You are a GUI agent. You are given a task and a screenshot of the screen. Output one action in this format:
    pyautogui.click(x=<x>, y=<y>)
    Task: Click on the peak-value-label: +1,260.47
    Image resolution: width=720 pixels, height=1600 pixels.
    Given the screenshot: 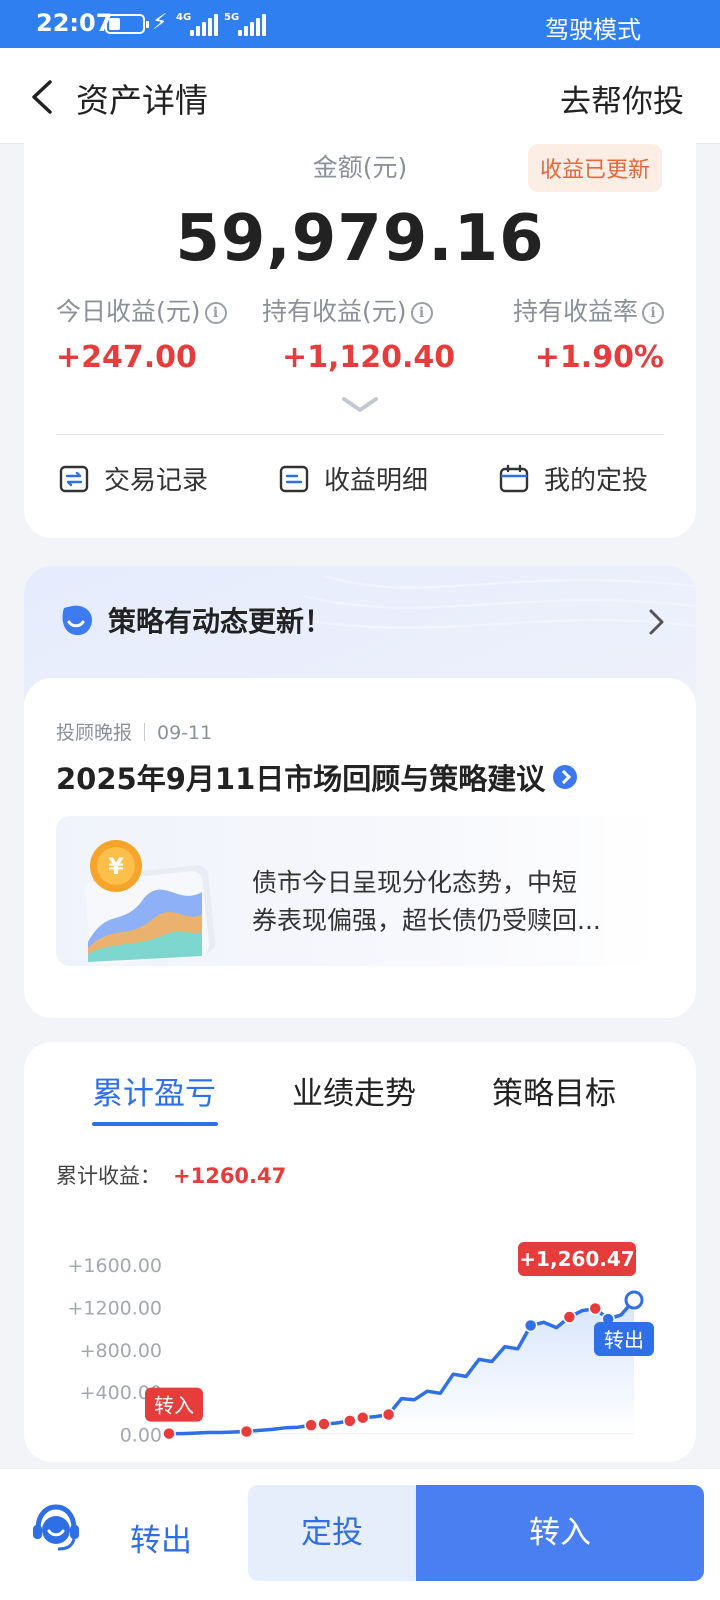 What is the action you would take?
    pyautogui.click(x=576, y=1259)
    